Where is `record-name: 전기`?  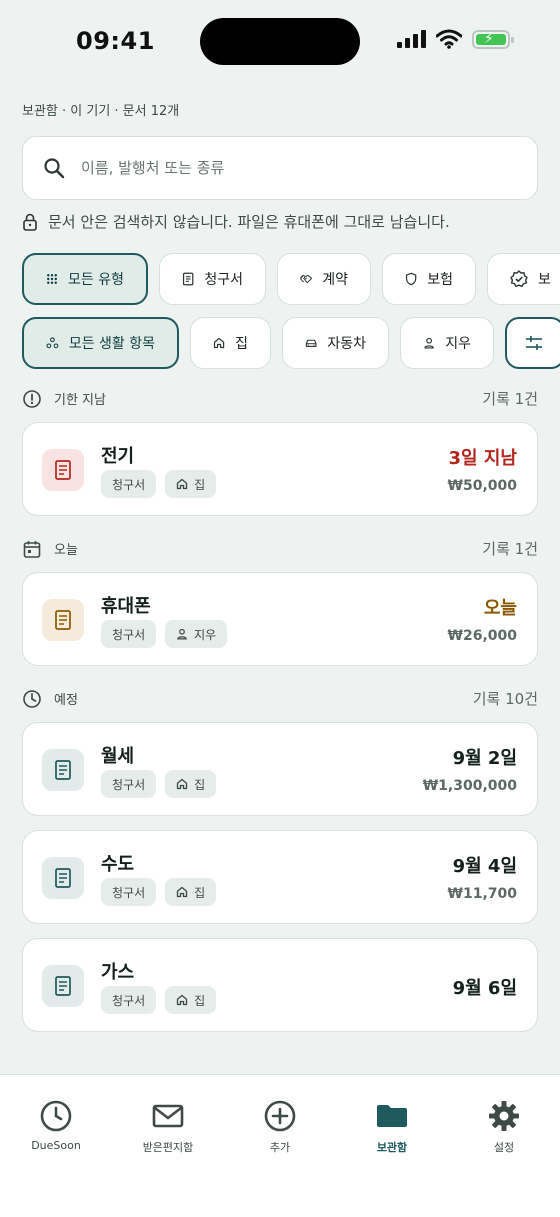 record-name: 전기 is located at coordinates (118, 456).